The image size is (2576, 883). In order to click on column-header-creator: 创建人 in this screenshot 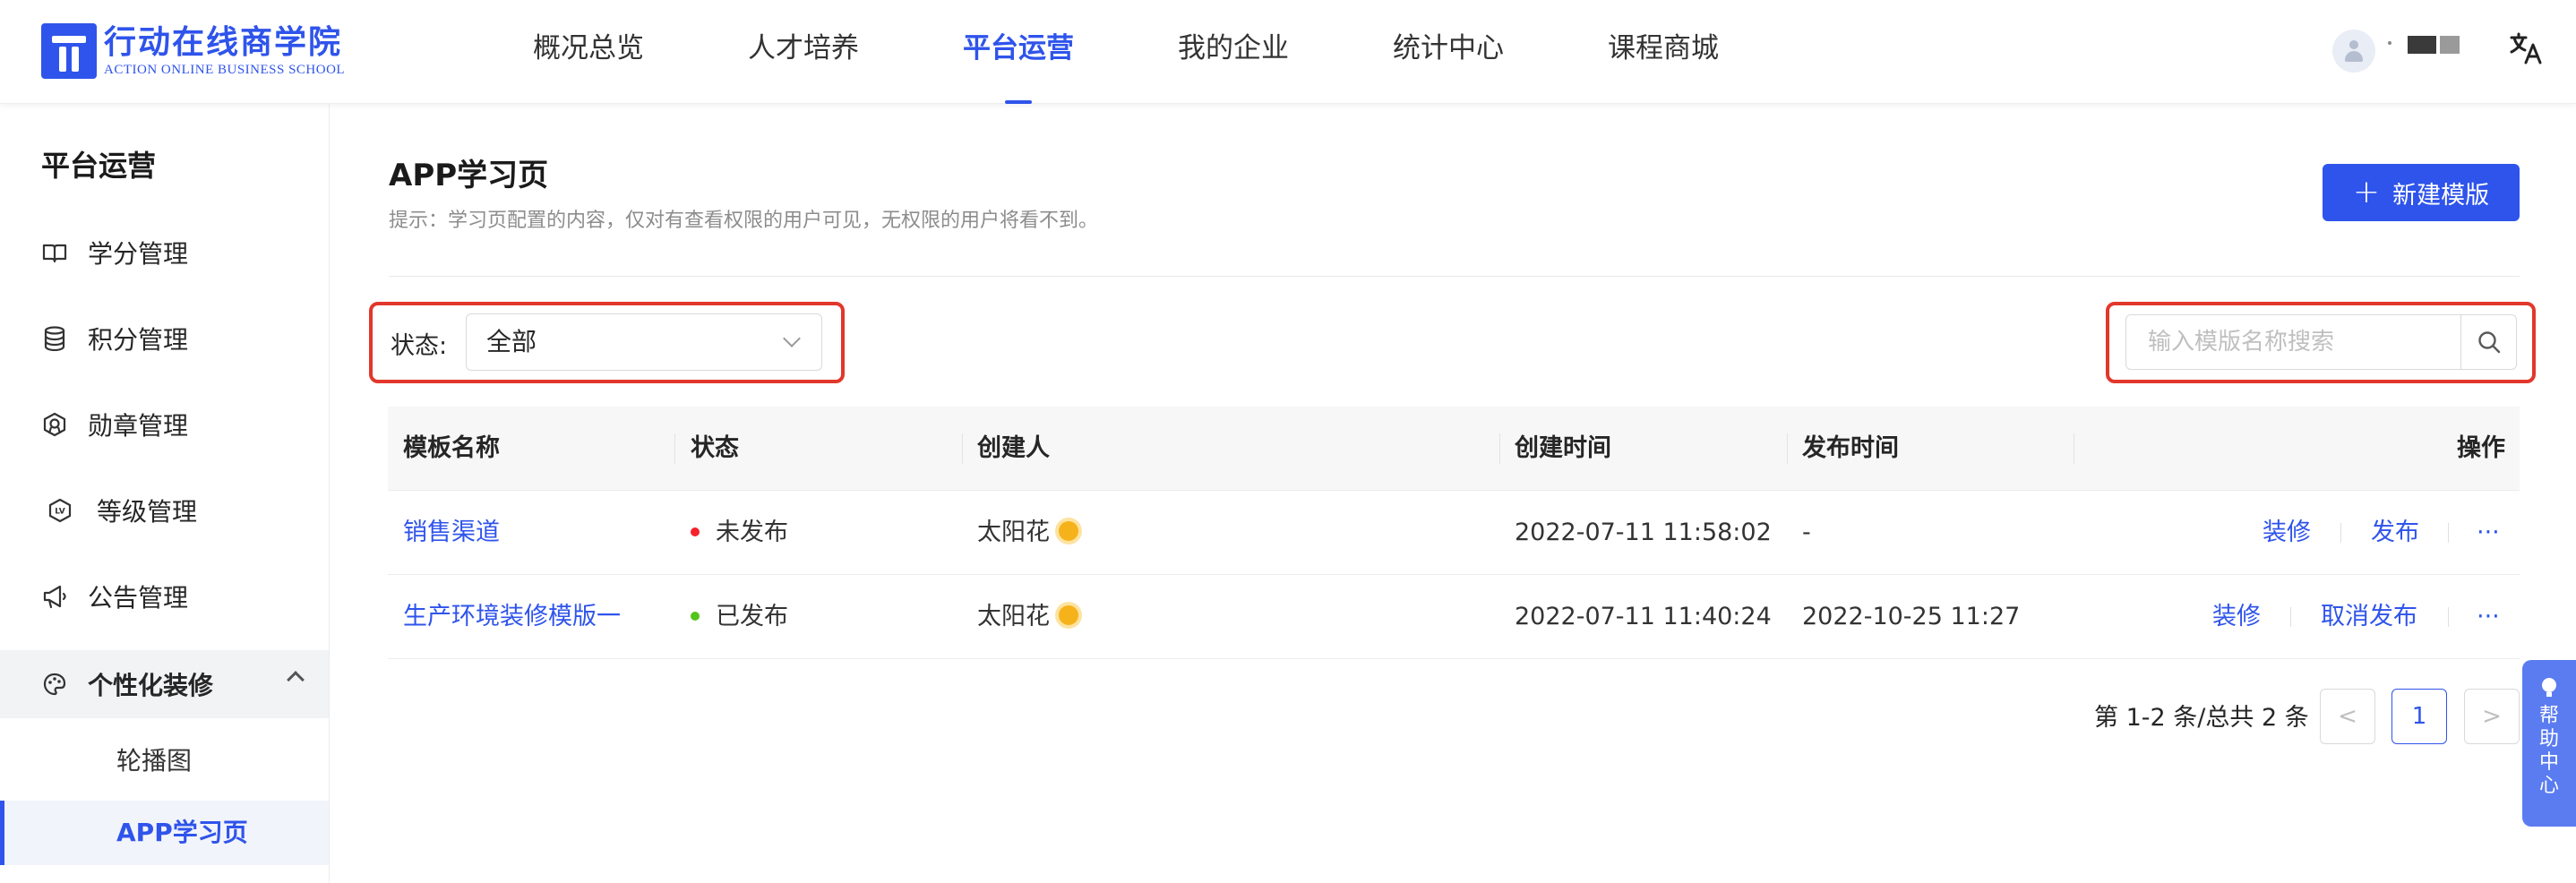, I will do `click(1013, 448)`.